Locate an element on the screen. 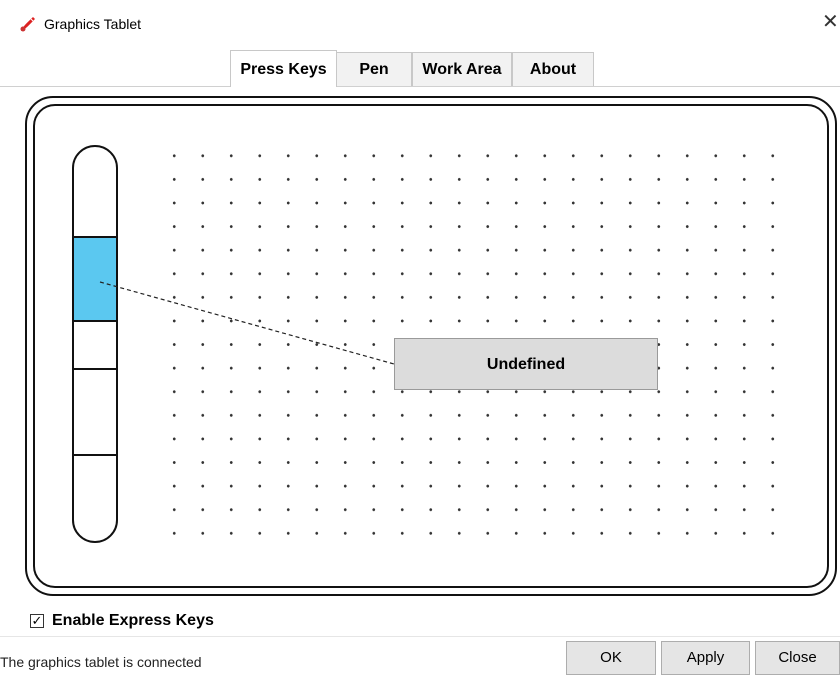  connection-status: The graphics tablet is connected is located at coordinates (101, 662).